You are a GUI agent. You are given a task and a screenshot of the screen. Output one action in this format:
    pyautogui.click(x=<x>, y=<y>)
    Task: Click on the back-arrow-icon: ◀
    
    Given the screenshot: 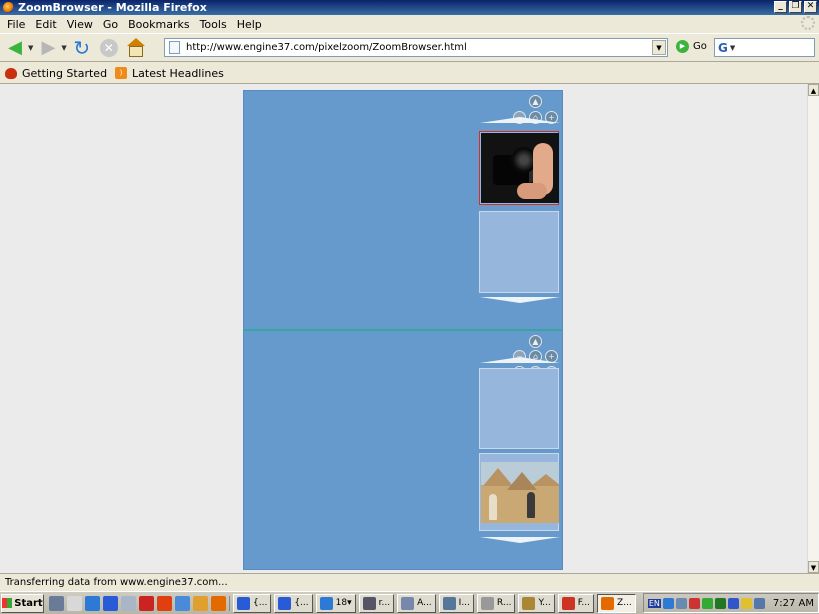 What is the action you would take?
    pyautogui.click(x=15, y=47)
    